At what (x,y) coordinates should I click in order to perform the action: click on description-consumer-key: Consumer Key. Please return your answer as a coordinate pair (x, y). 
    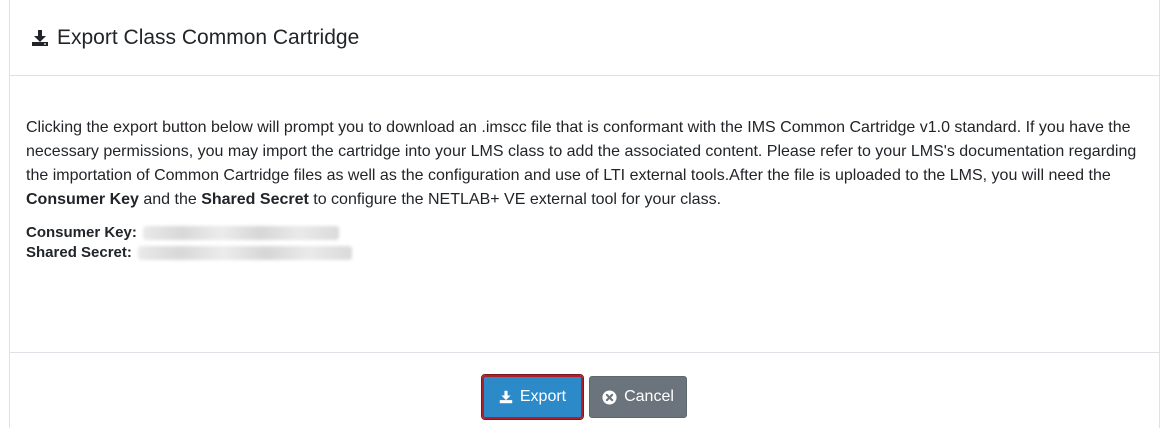
    Looking at the image, I should click on (82, 199).